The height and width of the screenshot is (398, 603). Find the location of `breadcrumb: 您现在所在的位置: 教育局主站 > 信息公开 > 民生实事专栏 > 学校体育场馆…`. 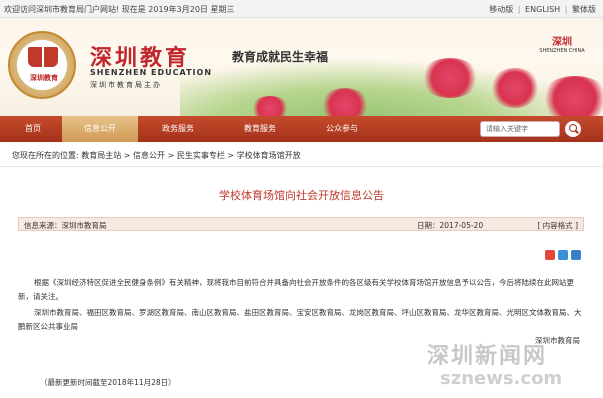

breadcrumb: 您现在所在的位置: 教育局主站 > 信息公开 > 民生实事专栏 > 学校体育场馆… is located at coordinates (156, 155).